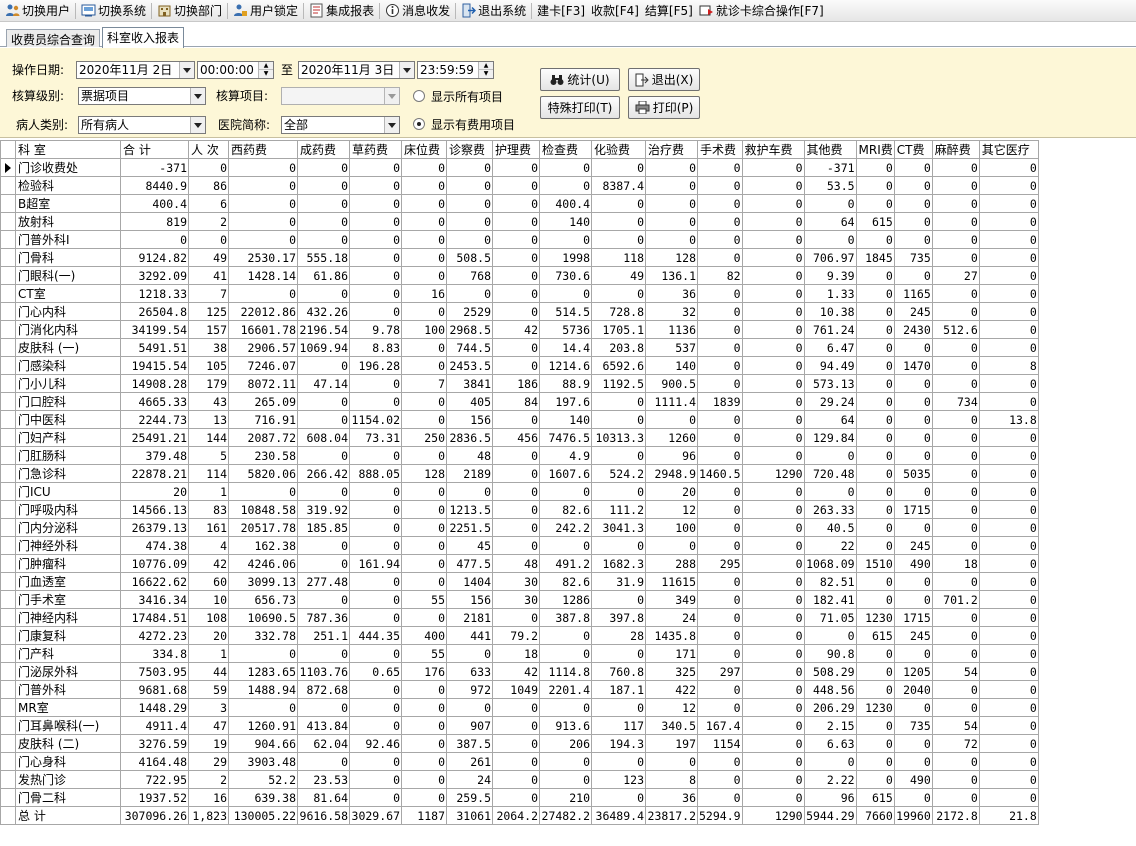  Describe the element at coordinates (671, 635) in the screenshot. I see `amount-cell: 1435.8` at that location.